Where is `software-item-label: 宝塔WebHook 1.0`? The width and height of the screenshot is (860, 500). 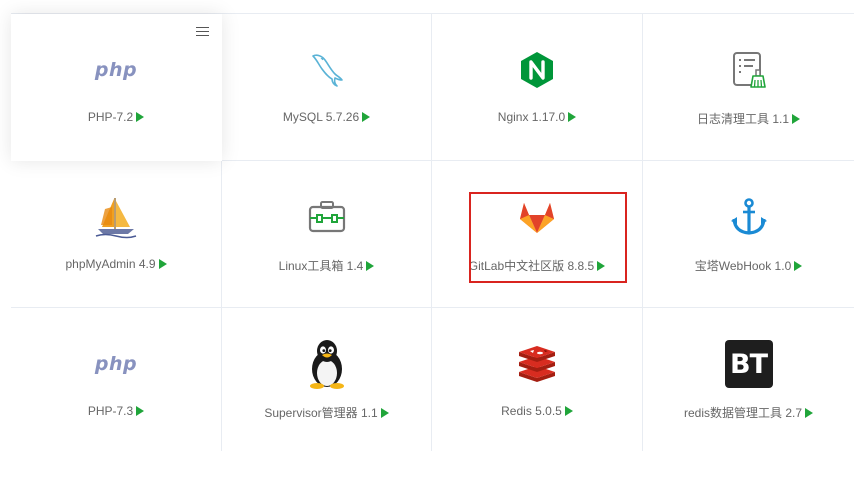
software-item-label: 宝塔WebHook 1.0 is located at coordinates (743, 266).